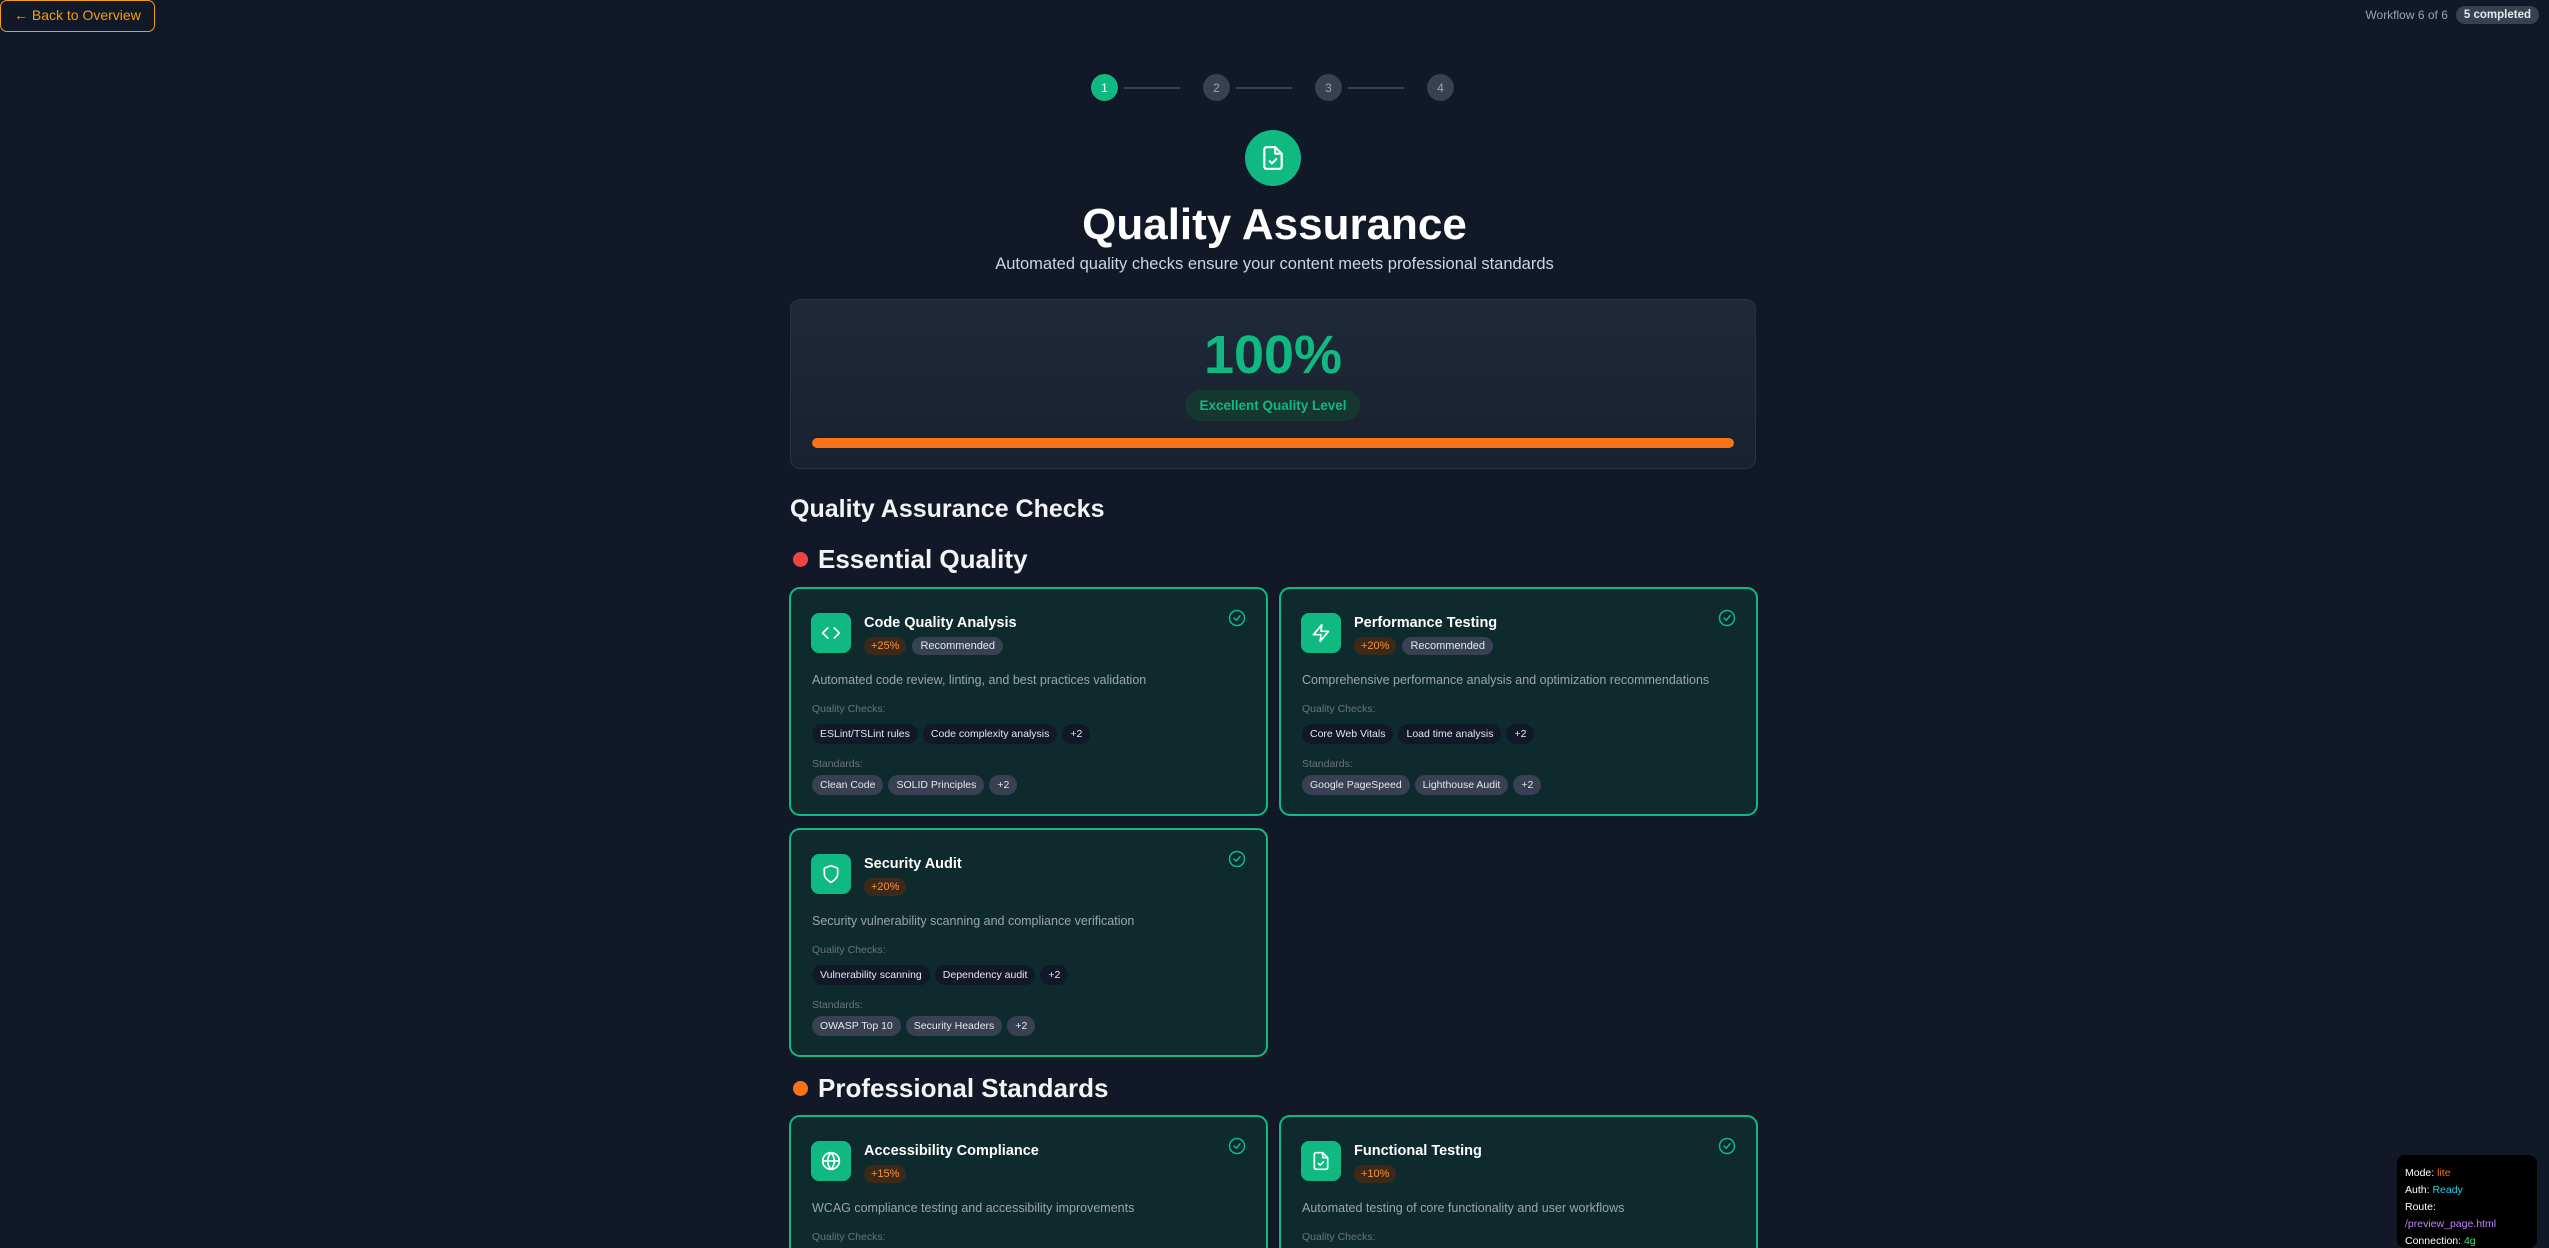 Image resolution: width=2549 pixels, height=1248 pixels. I want to click on check-chip: Vulnerability scanning, so click(871, 975).